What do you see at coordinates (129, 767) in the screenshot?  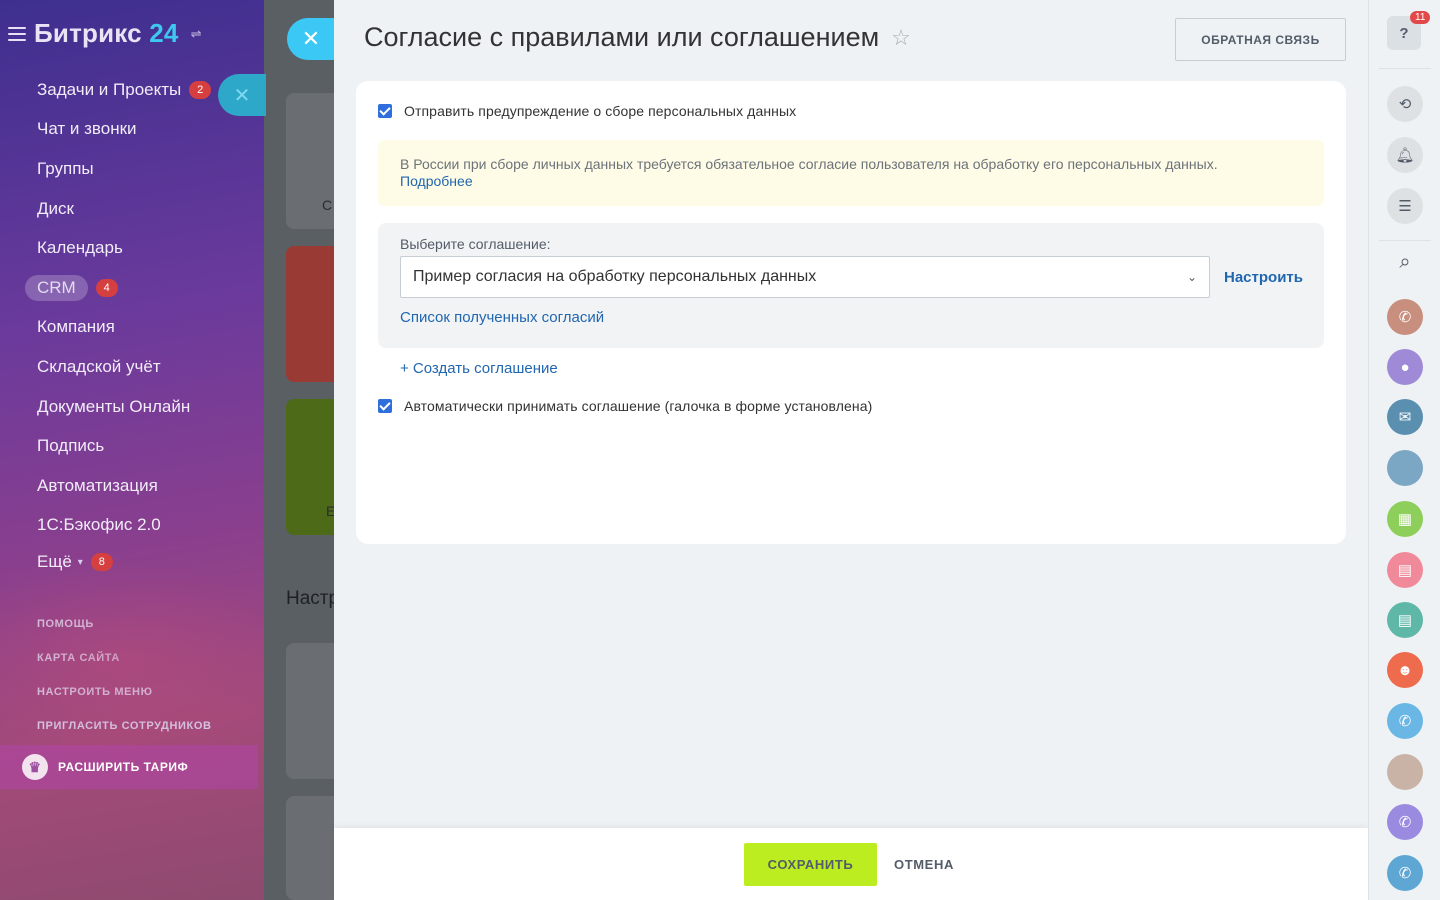 I see `upgrade-plan-button: ♛ РАСШИРИТЬ ТАРИФ` at bounding box center [129, 767].